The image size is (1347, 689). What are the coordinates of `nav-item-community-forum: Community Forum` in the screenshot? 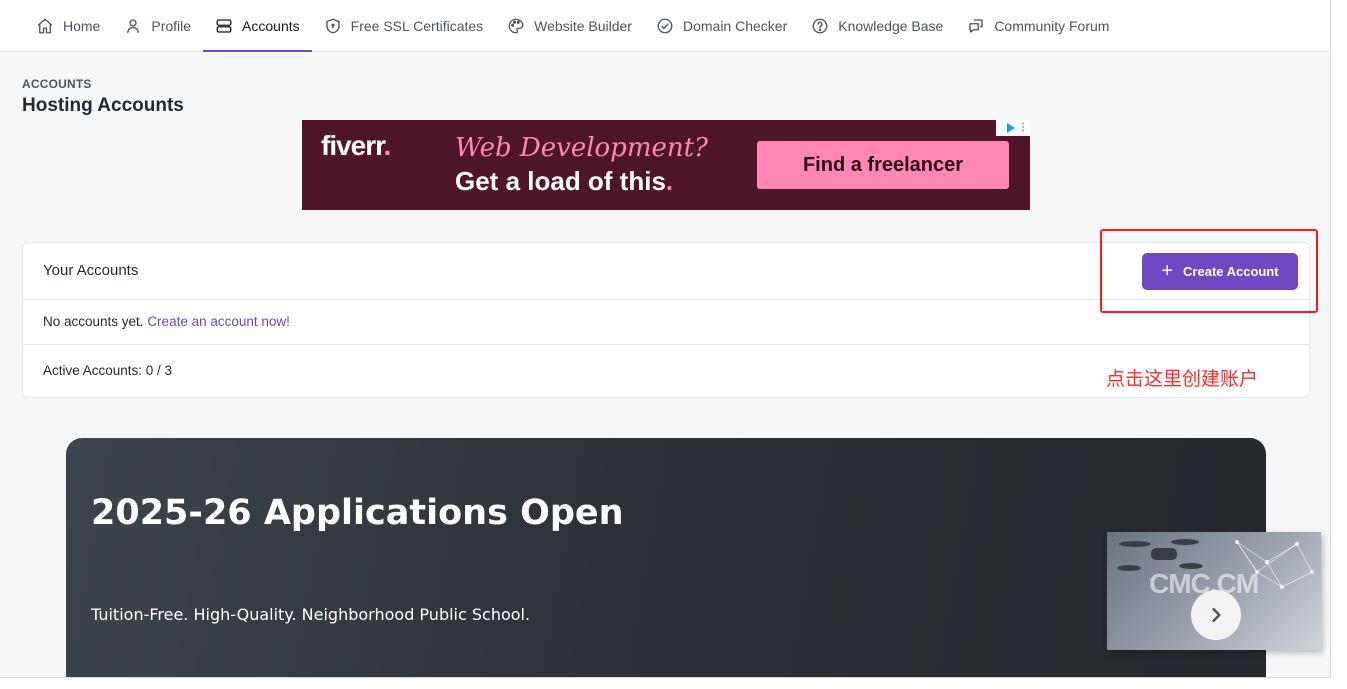 It's located at (1038, 25).